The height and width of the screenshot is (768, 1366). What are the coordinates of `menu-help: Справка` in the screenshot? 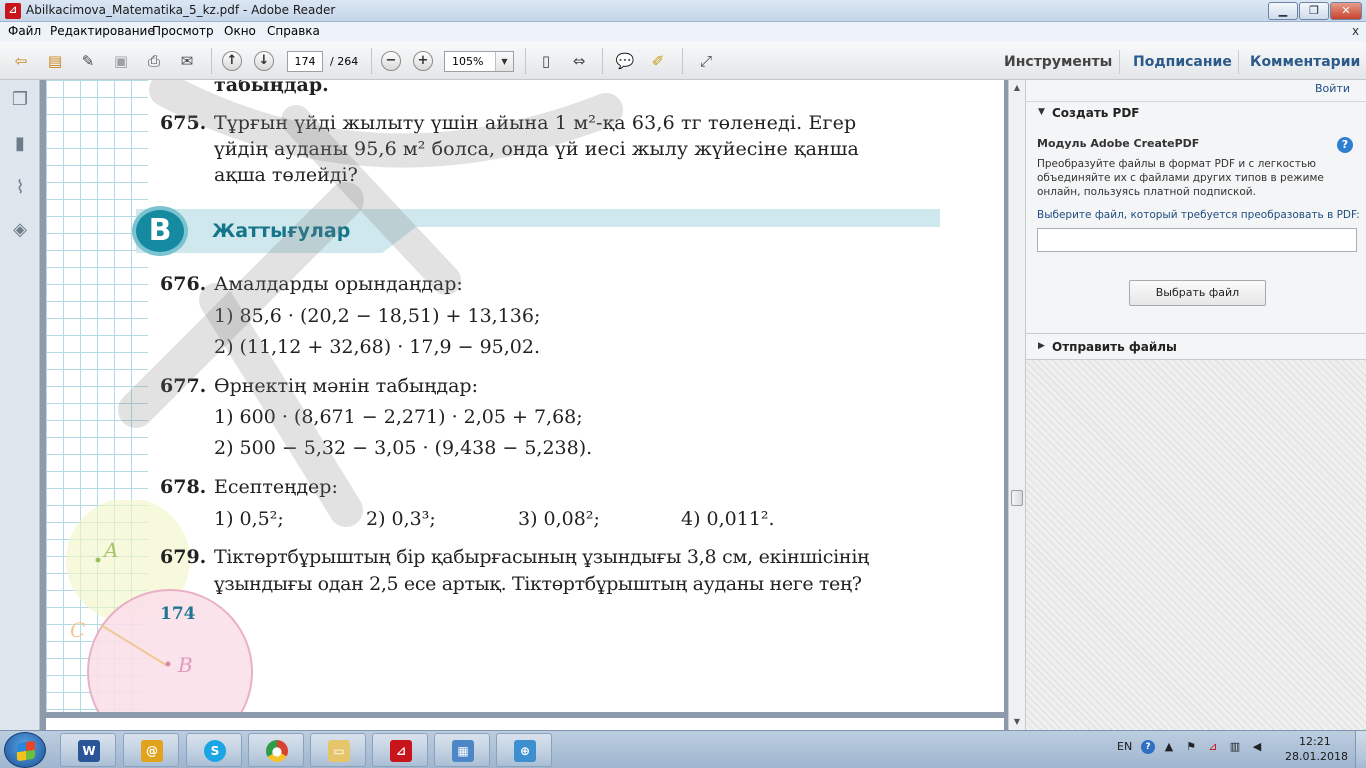 It's located at (293, 31).